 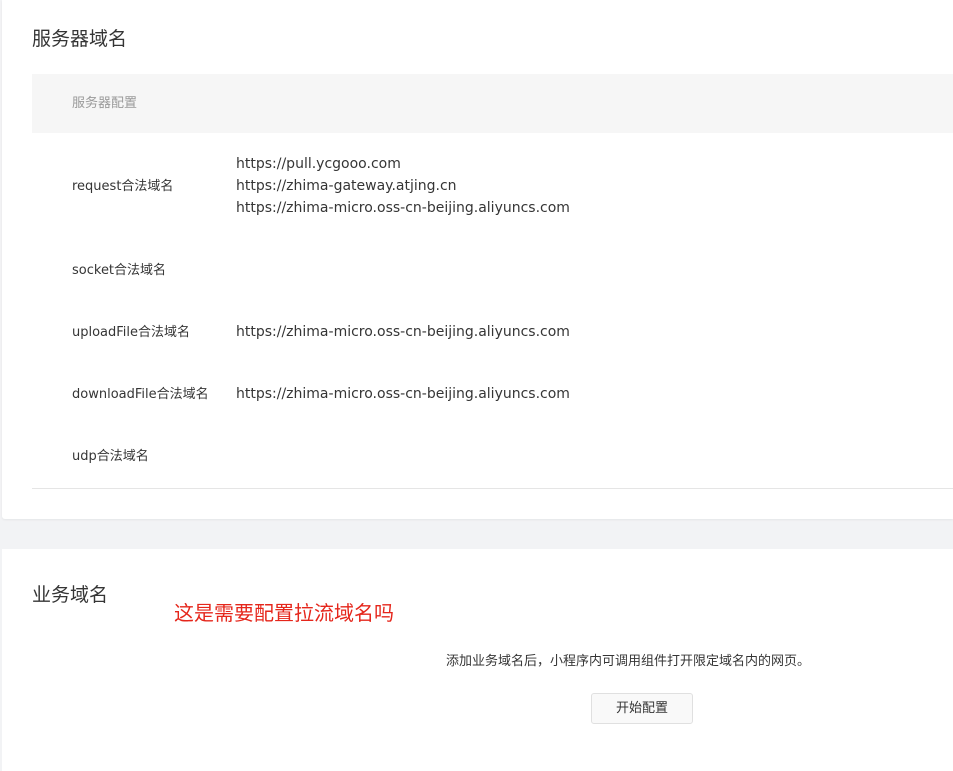 What do you see at coordinates (70, 595) in the screenshot?
I see `business-domain-title: 业务域名` at bounding box center [70, 595].